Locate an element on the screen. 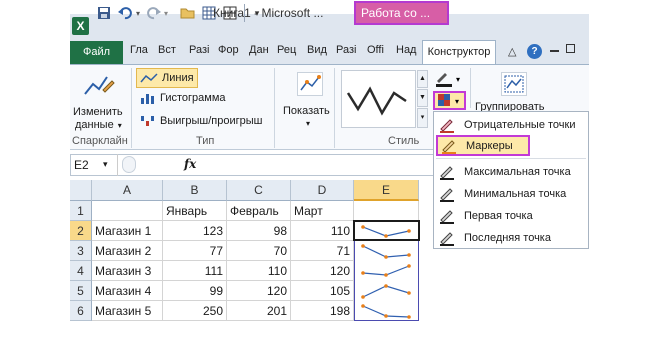  tab-review: Рец is located at coordinates (286, 53).